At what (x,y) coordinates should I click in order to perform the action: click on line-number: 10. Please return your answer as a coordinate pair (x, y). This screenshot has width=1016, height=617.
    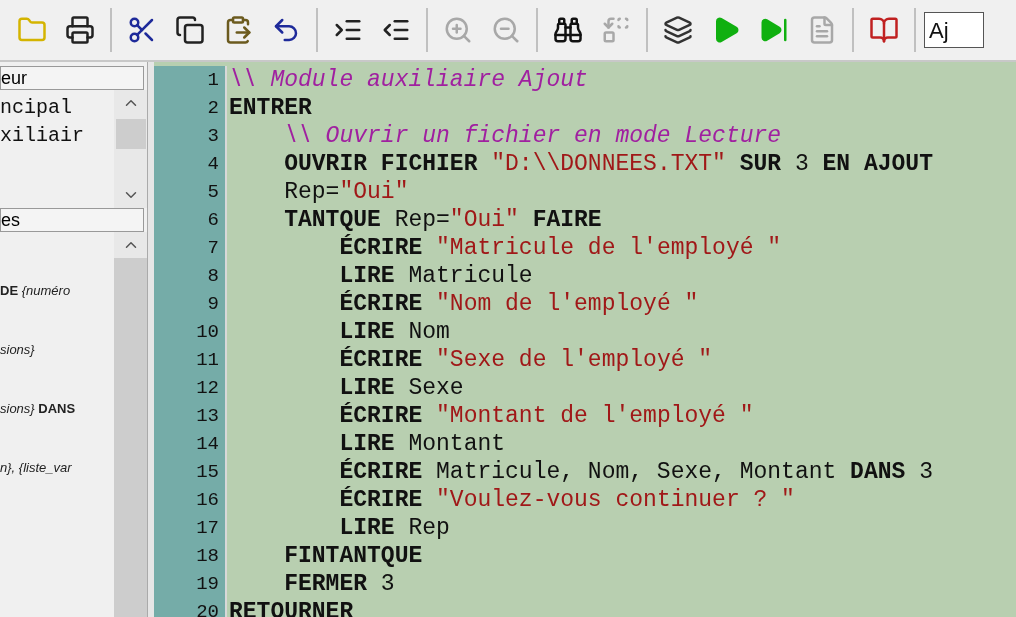
    Looking at the image, I should click on (207, 332).